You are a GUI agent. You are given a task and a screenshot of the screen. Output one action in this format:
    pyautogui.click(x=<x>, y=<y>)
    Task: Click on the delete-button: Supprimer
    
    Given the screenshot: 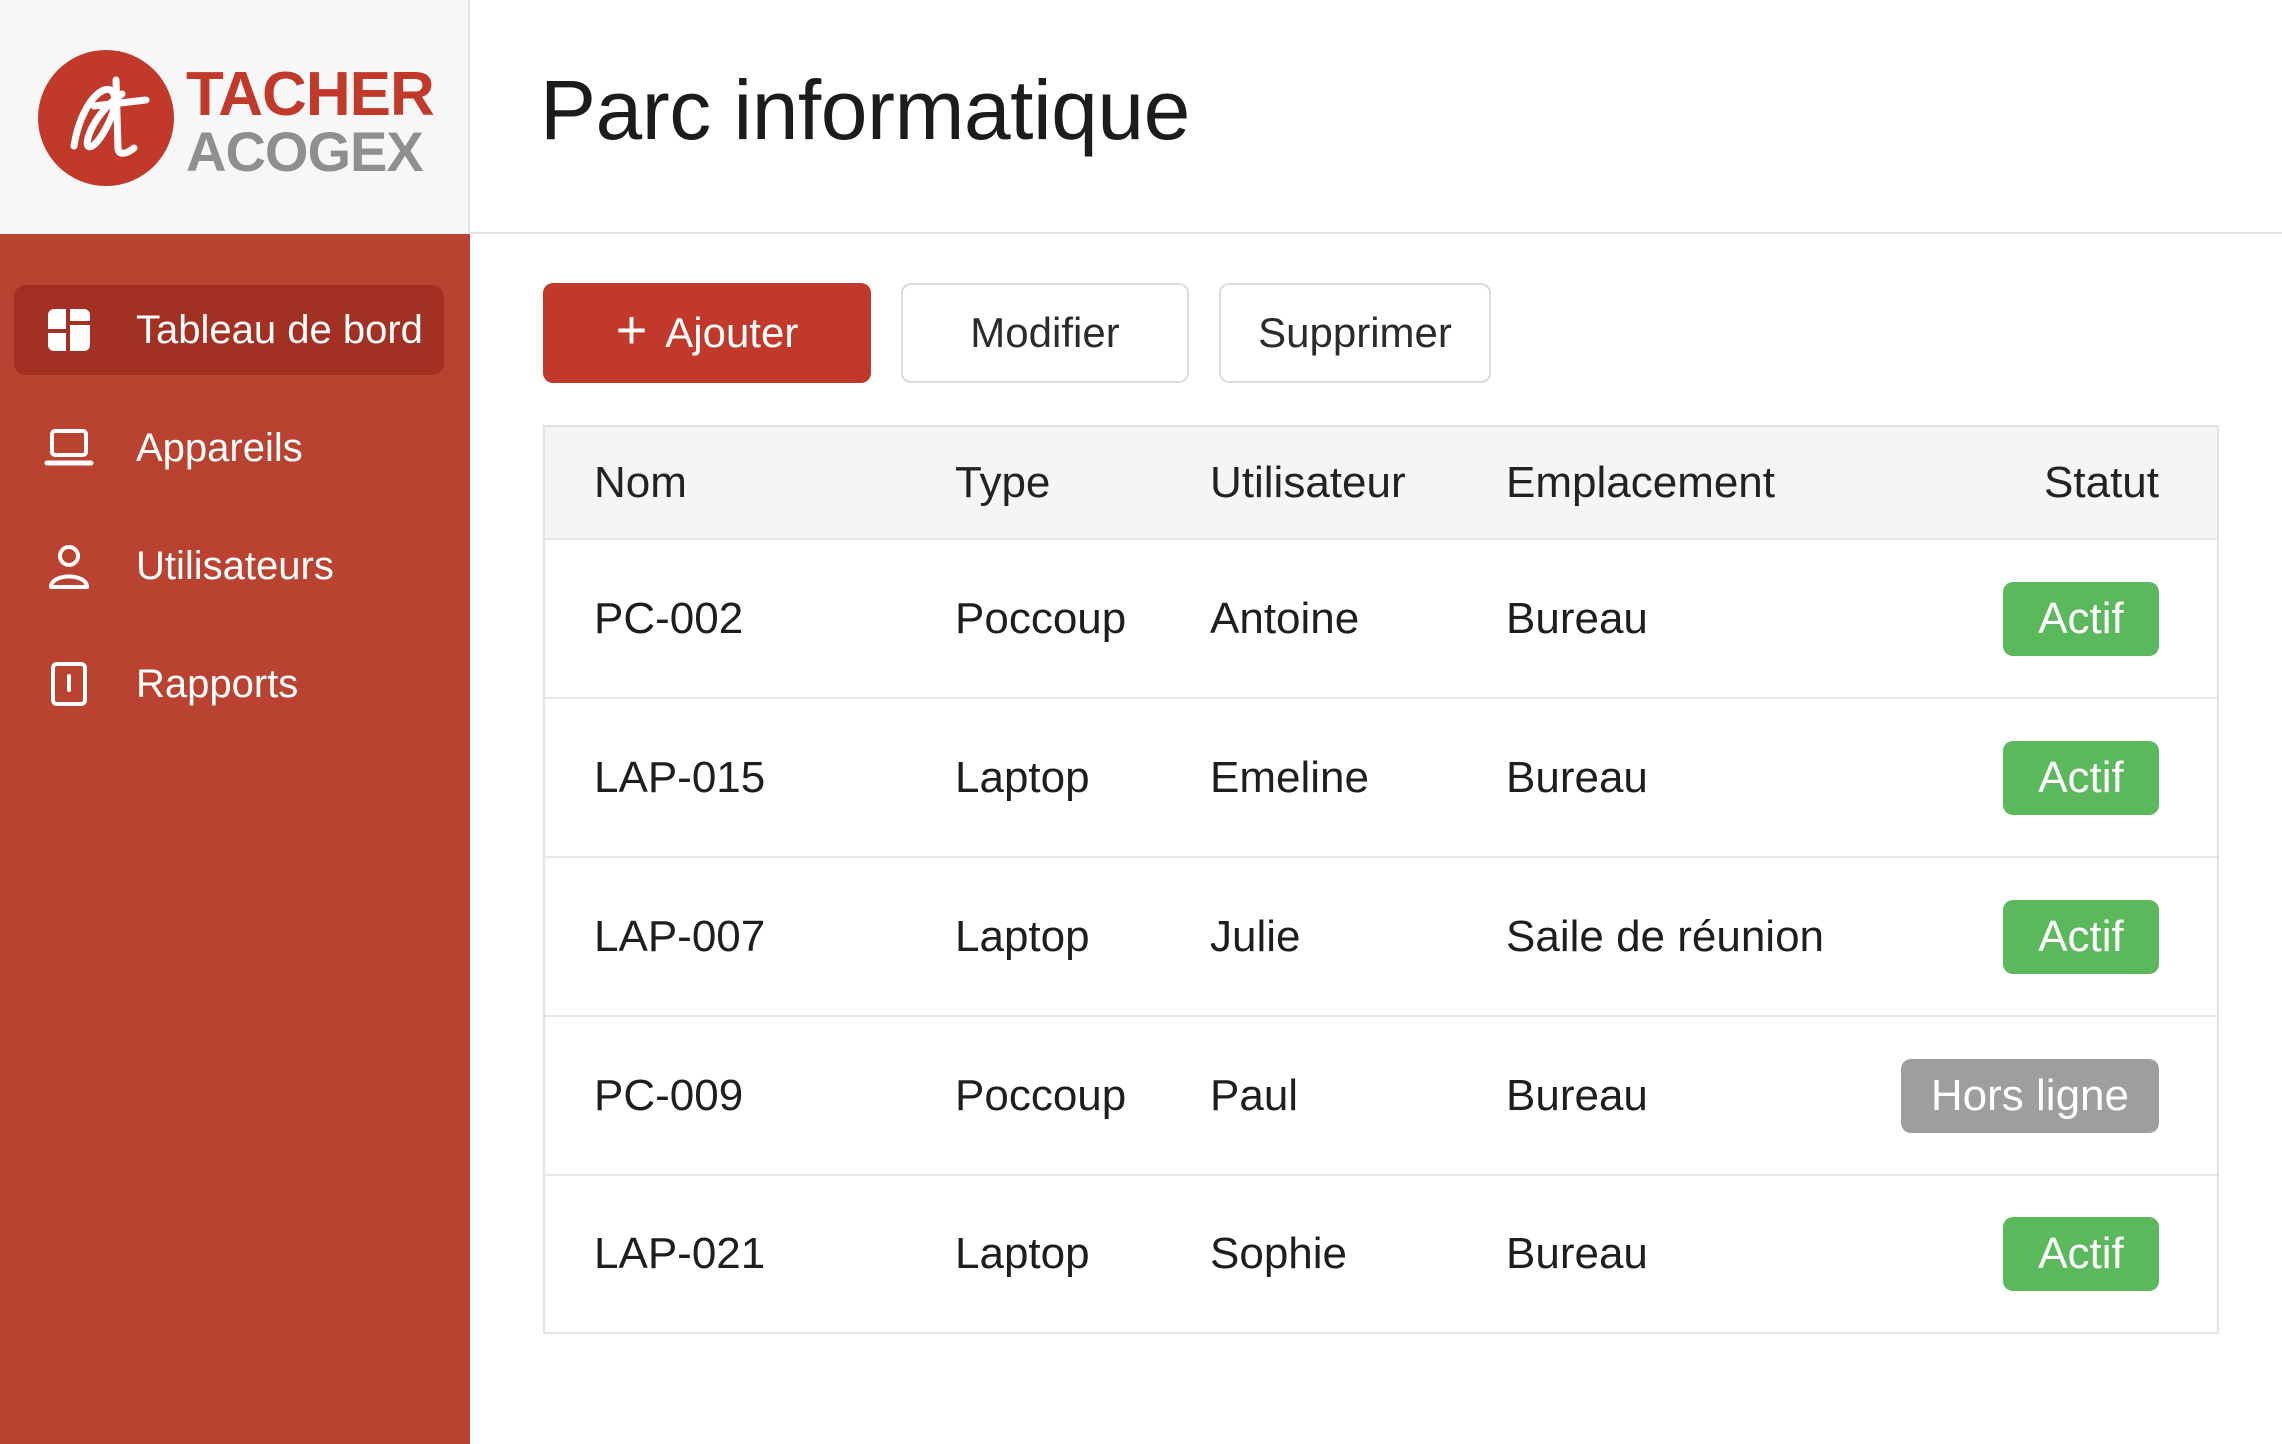 What is the action you would take?
    pyautogui.click(x=1355, y=333)
    